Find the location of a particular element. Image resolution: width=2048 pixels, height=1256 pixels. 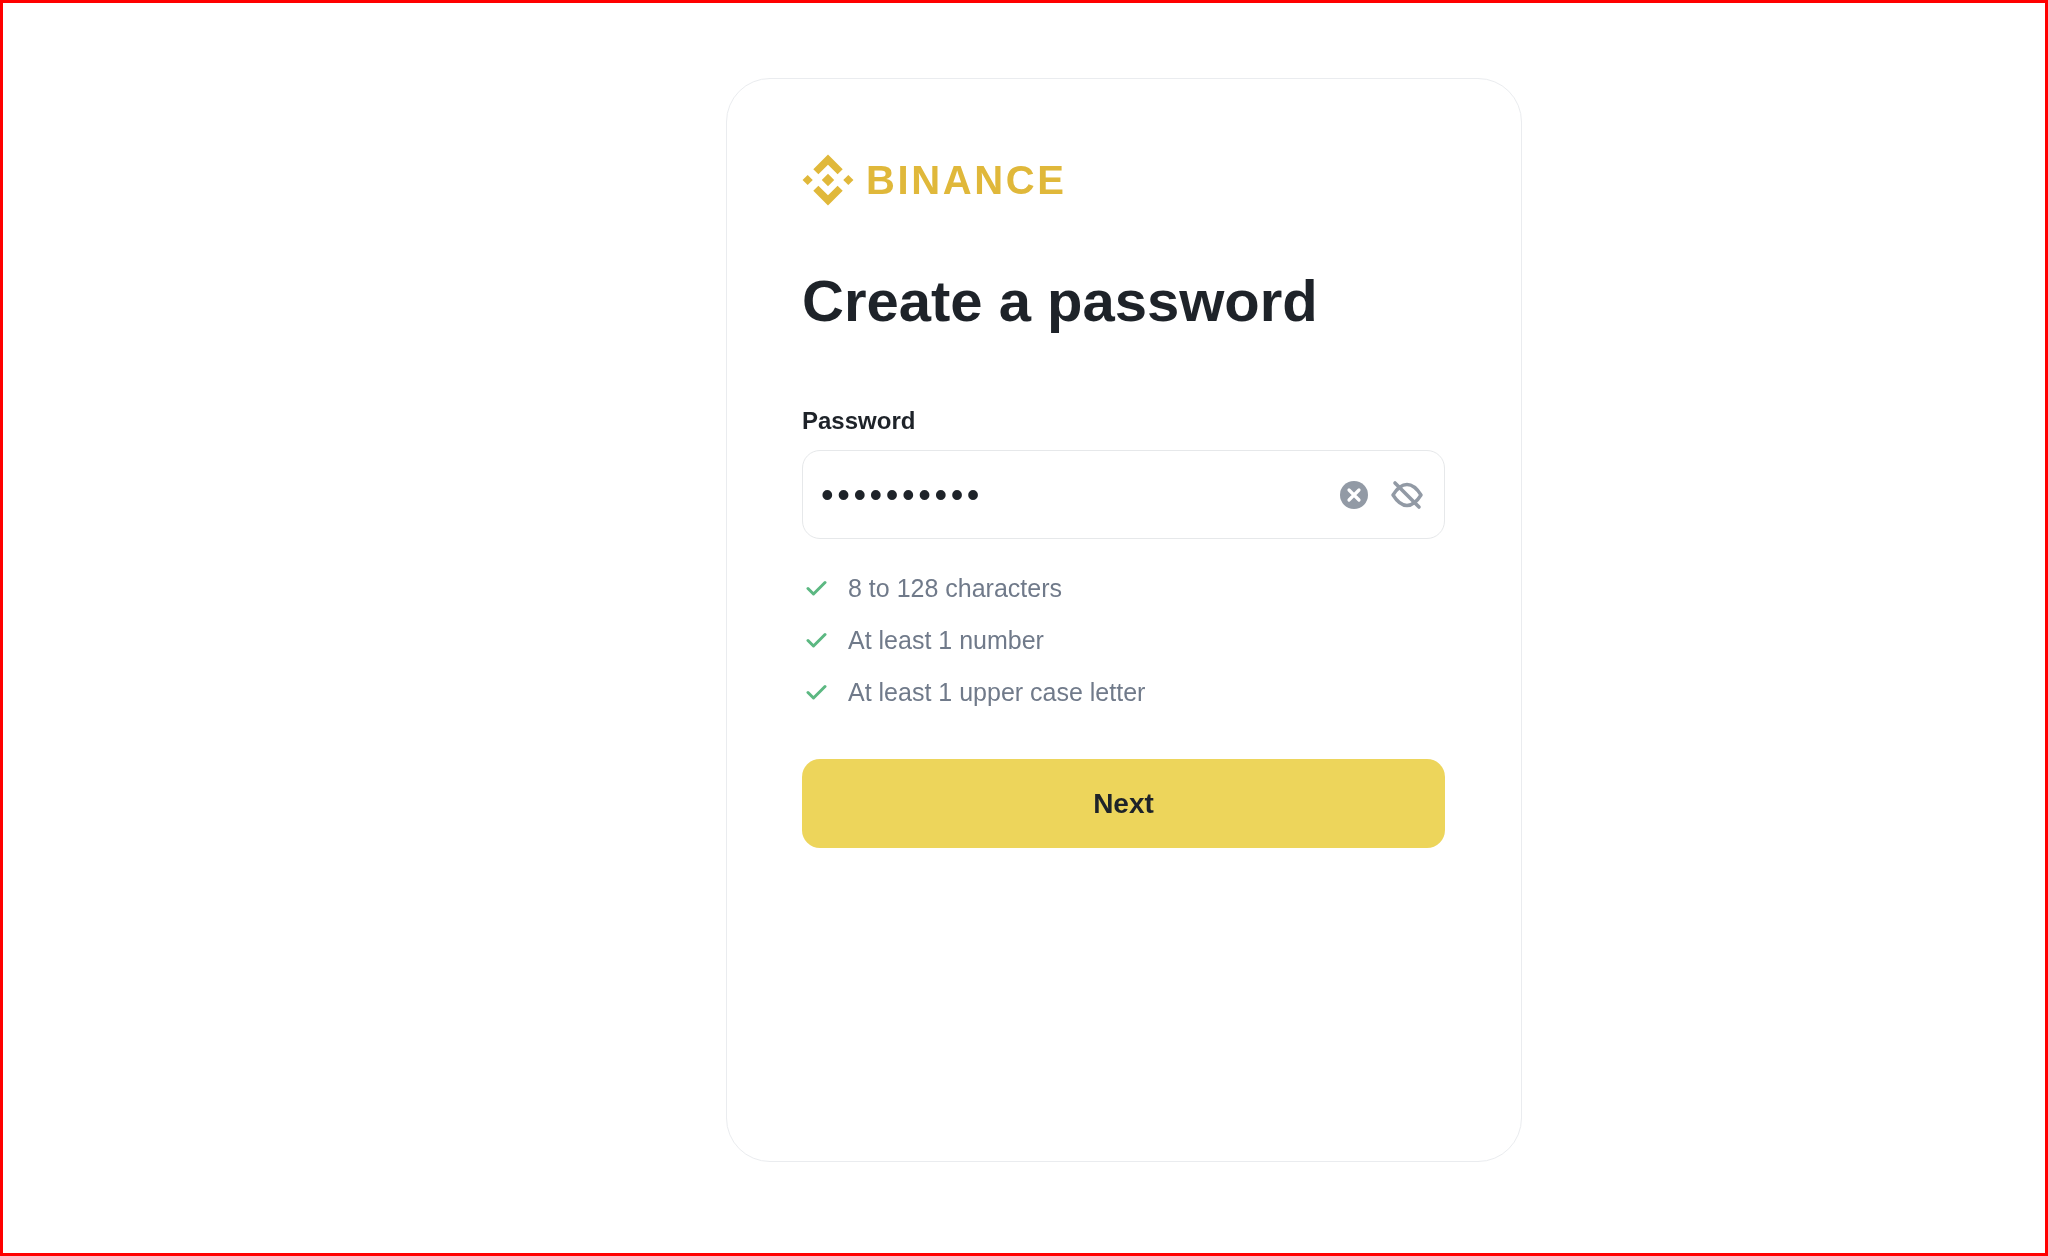

logo-icon is located at coordinates (828, 180).